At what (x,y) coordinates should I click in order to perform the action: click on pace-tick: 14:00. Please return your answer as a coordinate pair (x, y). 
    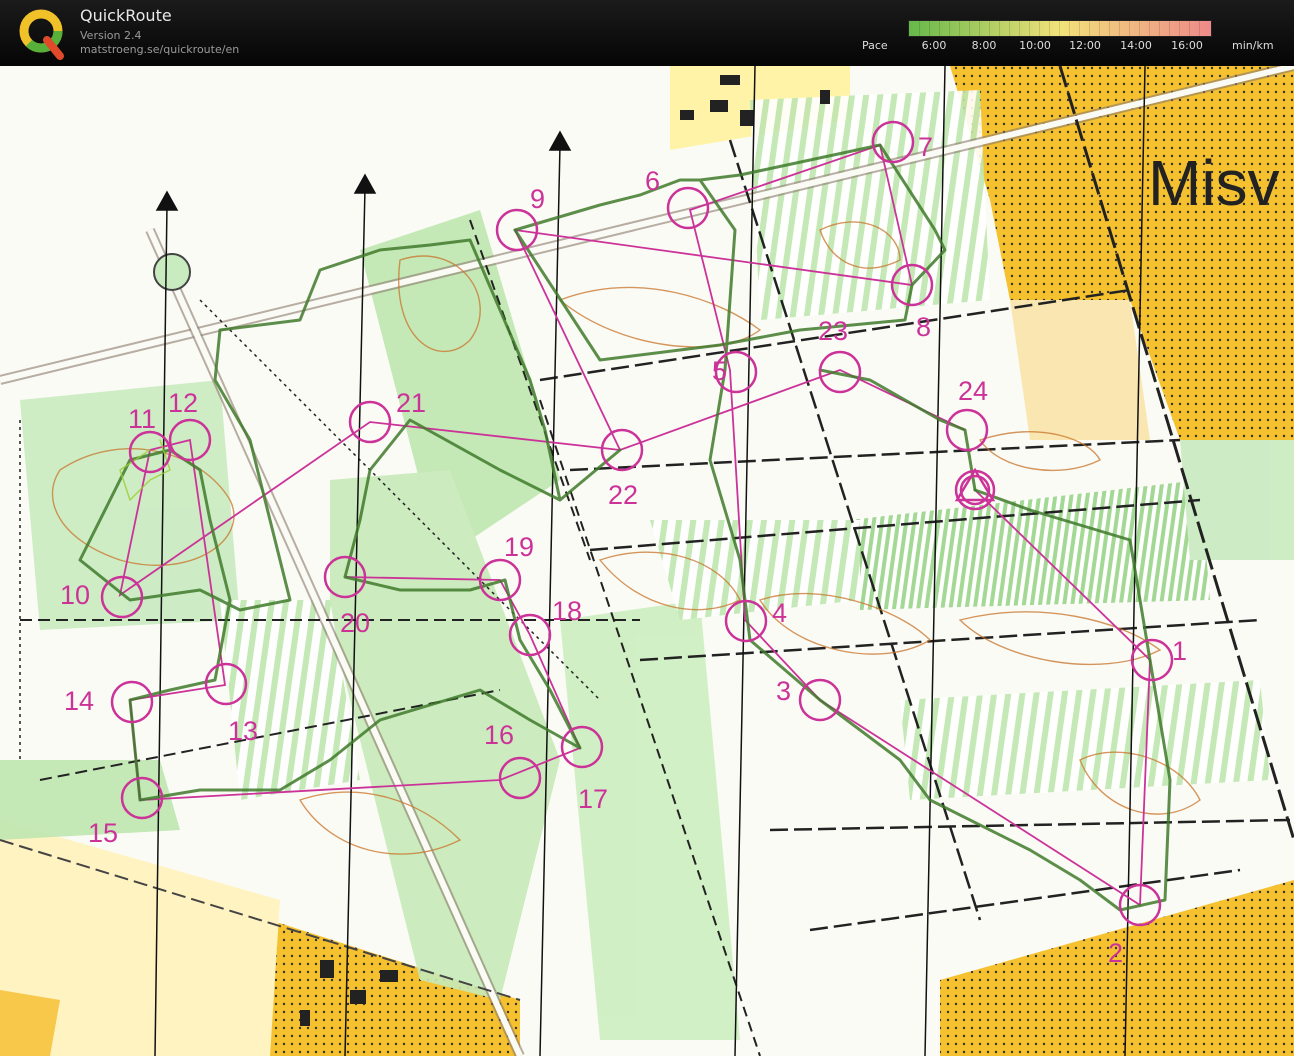
    Looking at the image, I should click on (1136, 45).